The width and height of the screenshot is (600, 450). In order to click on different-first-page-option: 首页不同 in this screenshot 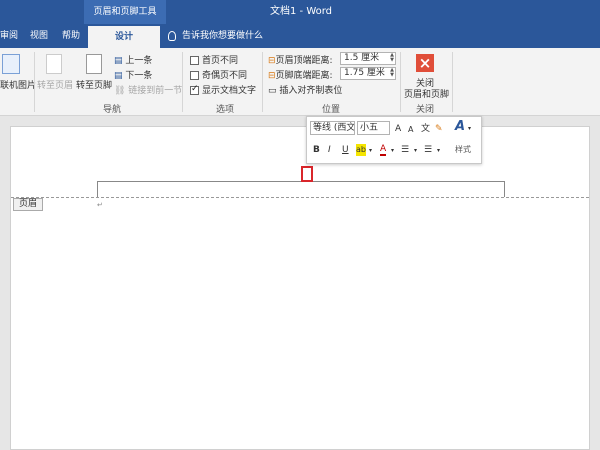, I will do `click(214, 59)`.